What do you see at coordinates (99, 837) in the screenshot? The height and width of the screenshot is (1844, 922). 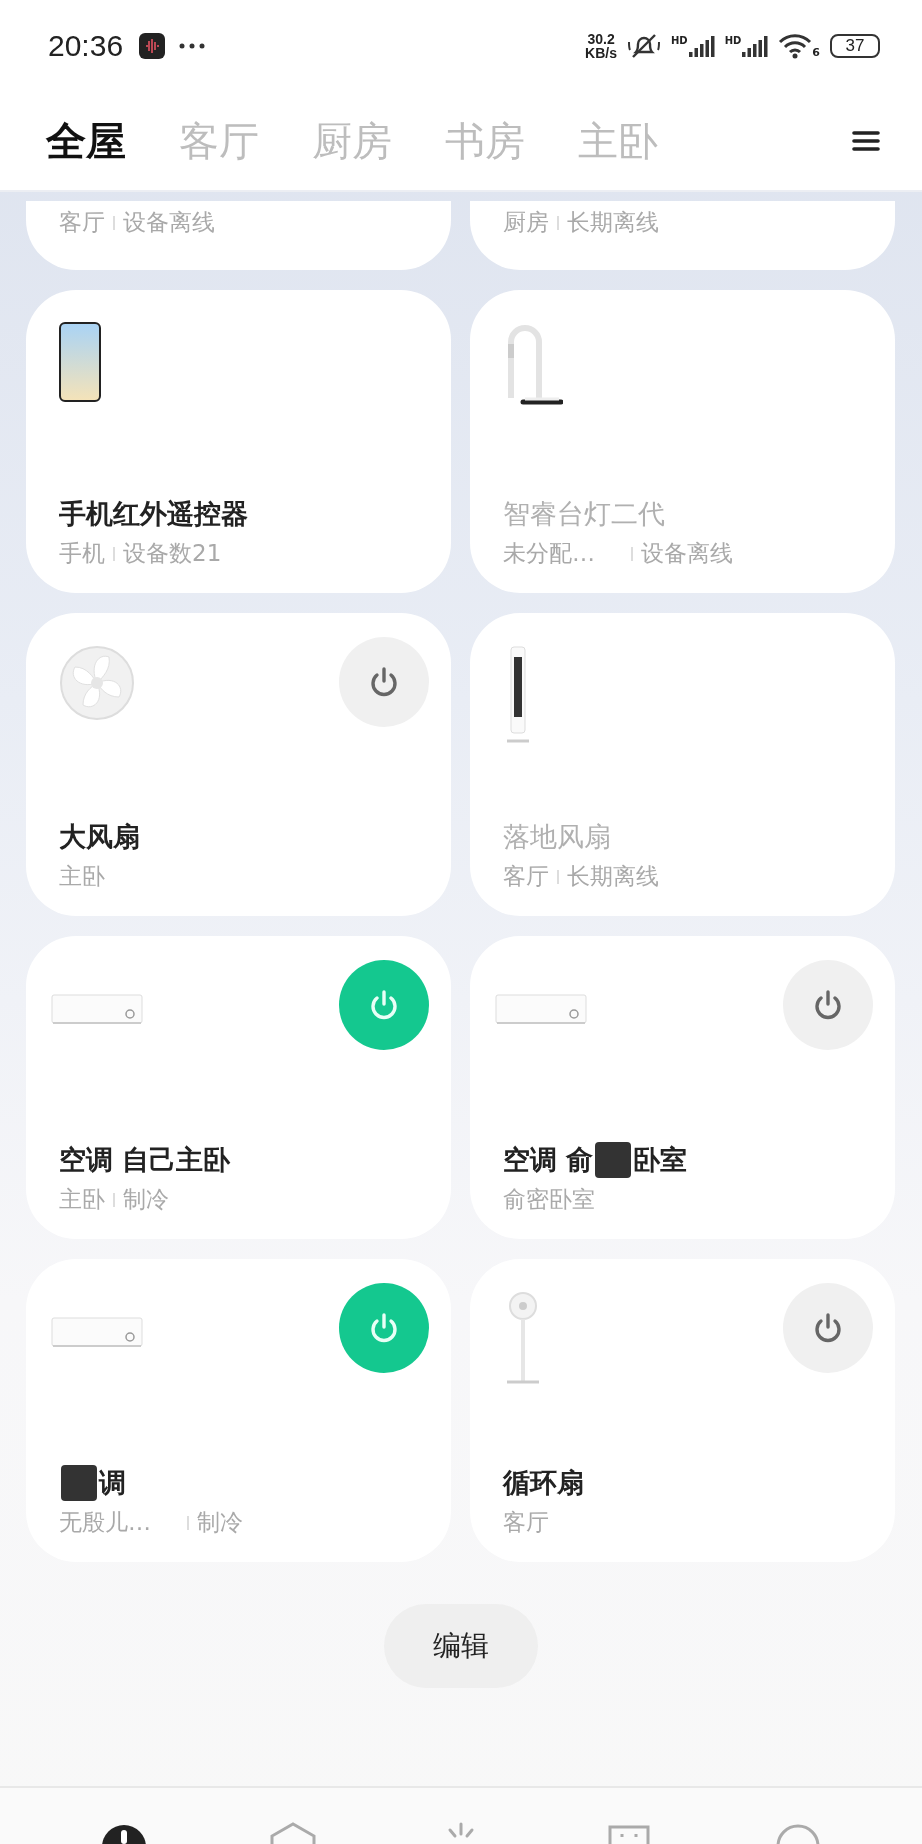 I see `device-name: 大风扇` at bounding box center [99, 837].